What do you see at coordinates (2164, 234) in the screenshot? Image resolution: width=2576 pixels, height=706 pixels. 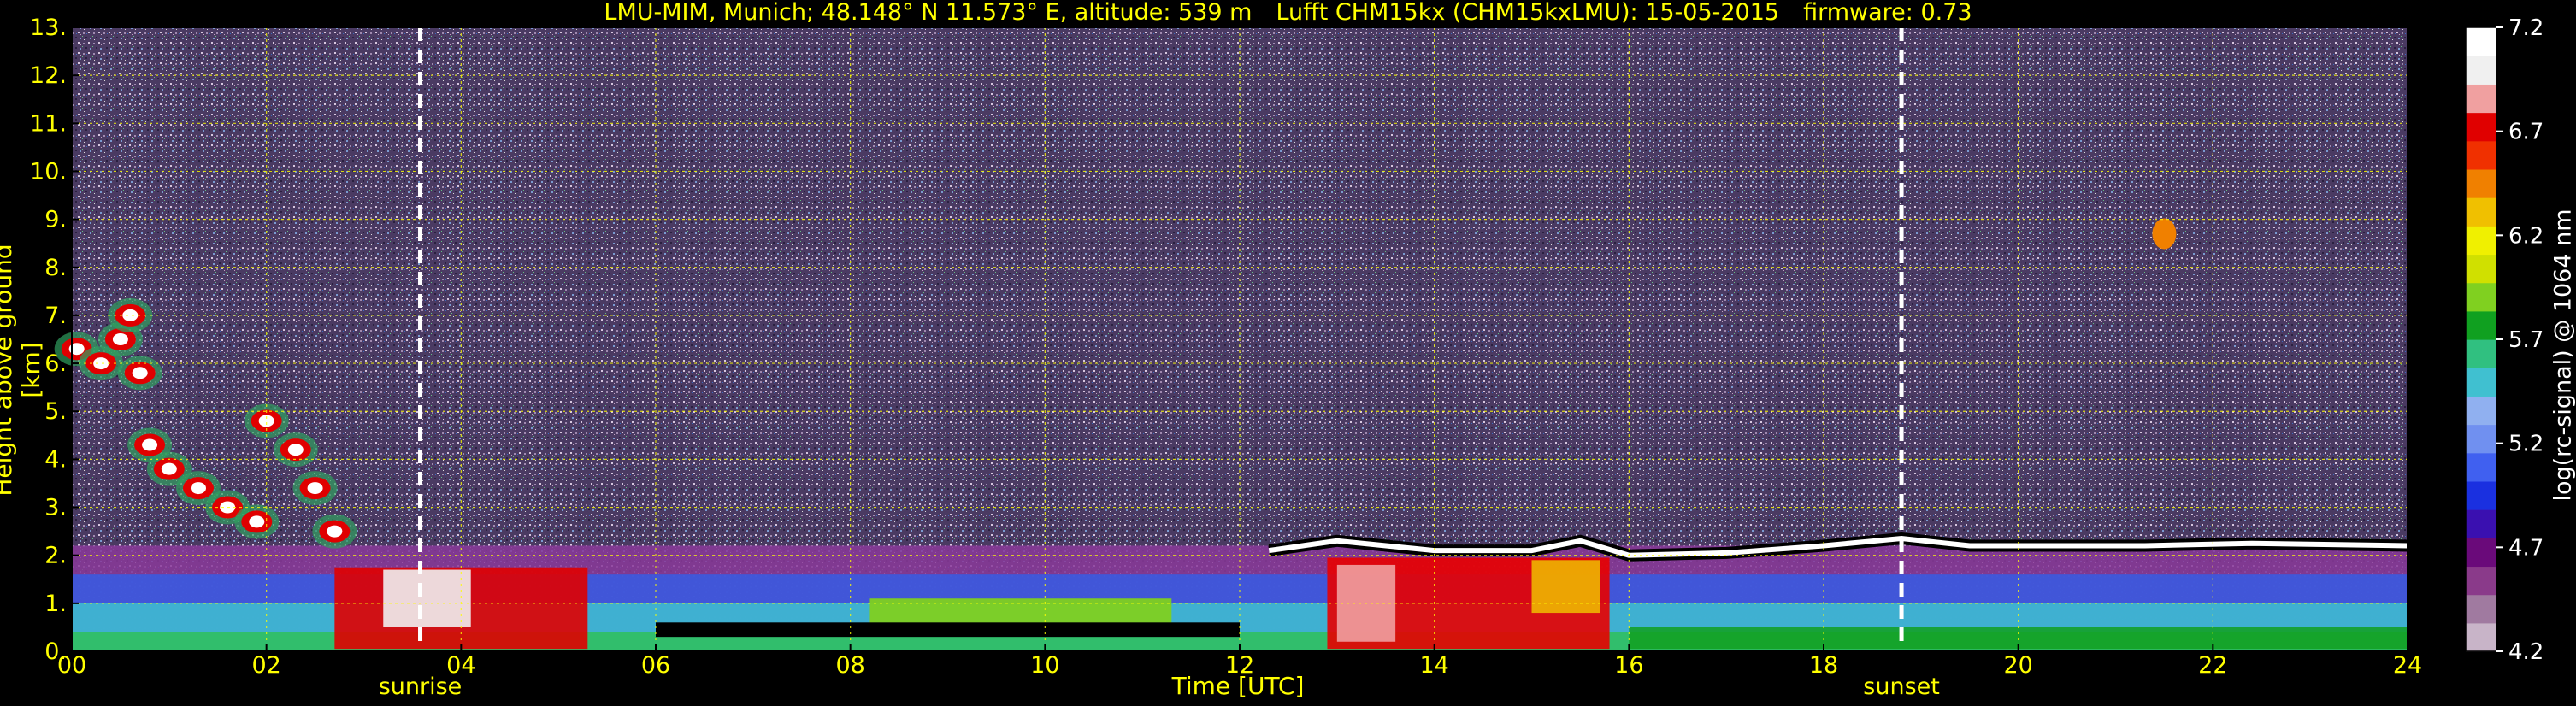 I see `small-cloud` at bounding box center [2164, 234].